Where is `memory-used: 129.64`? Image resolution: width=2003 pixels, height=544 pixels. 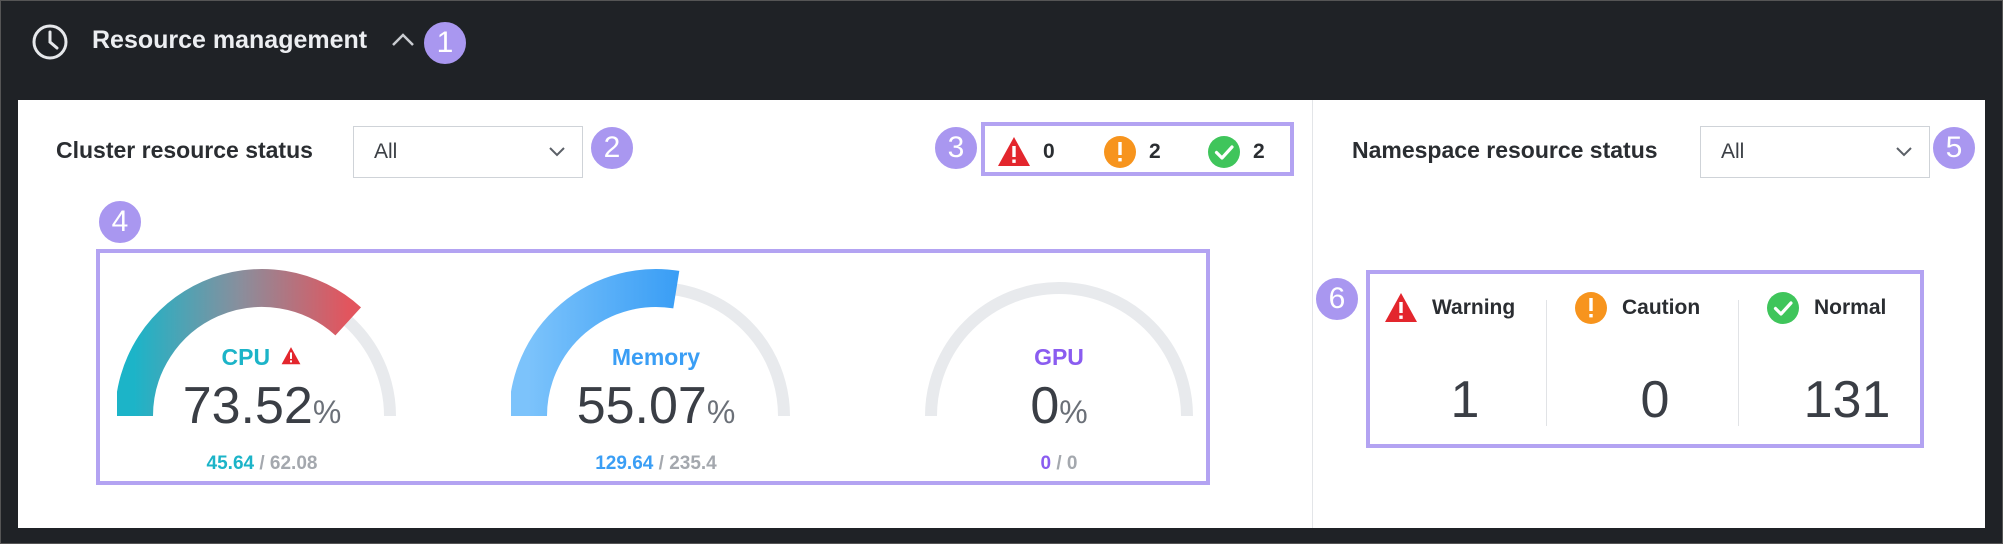 memory-used: 129.64 is located at coordinates (624, 463).